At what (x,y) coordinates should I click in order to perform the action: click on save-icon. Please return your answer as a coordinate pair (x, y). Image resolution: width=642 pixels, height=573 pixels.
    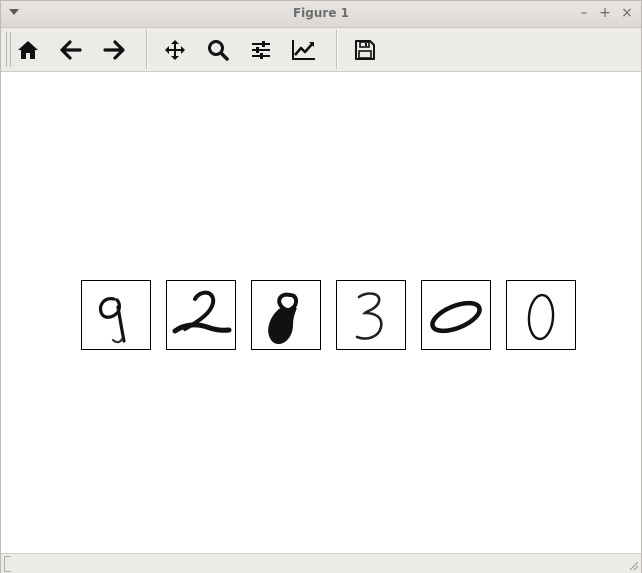
    Looking at the image, I should click on (365, 50).